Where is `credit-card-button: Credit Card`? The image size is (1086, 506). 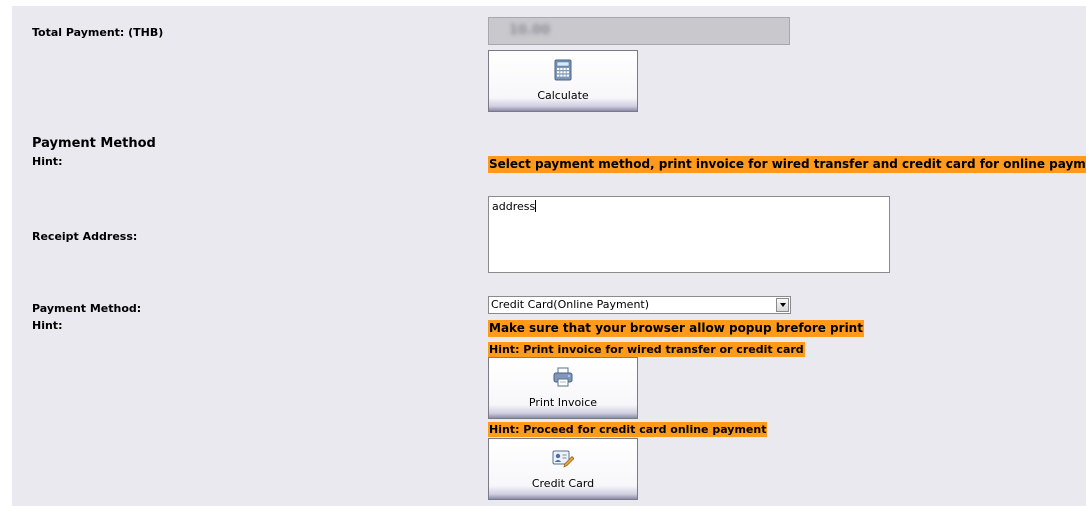 credit-card-button: Credit Card is located at coordinates (563, 469).